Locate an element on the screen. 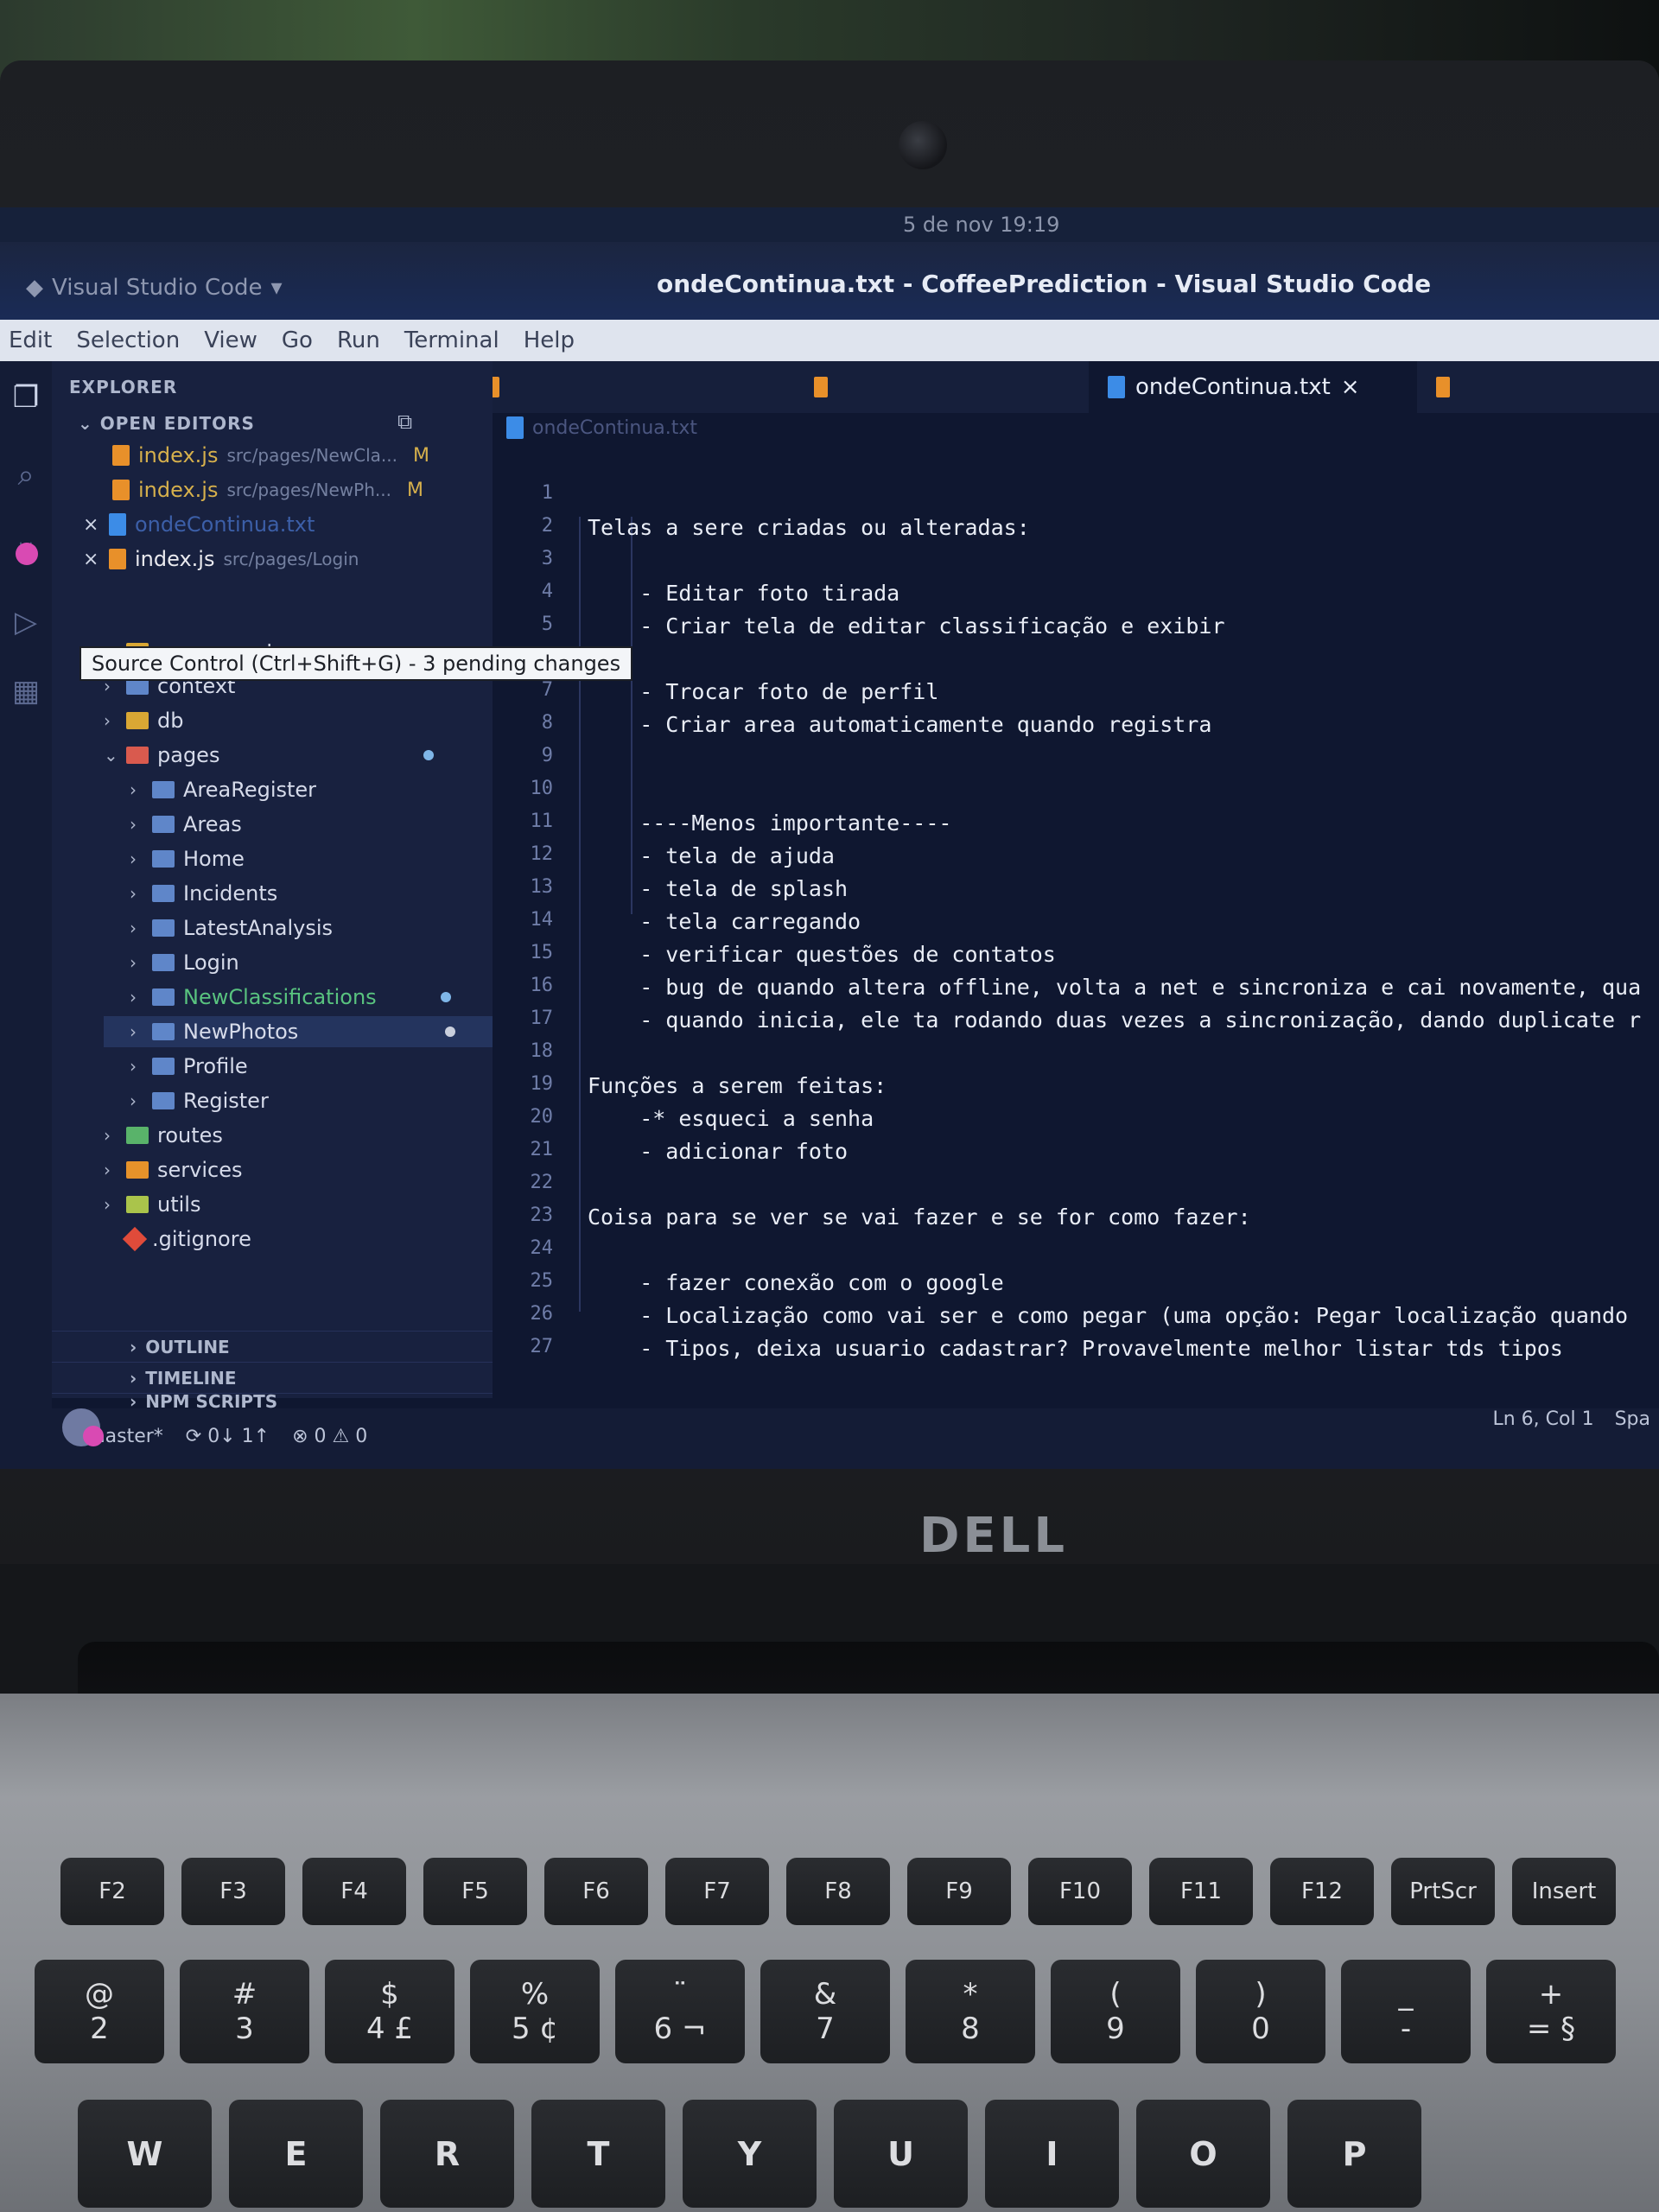 This screenshot has width=1659, height=2212. key-number: ¨ 6 ¬ is located at coordinates (680, 2011).